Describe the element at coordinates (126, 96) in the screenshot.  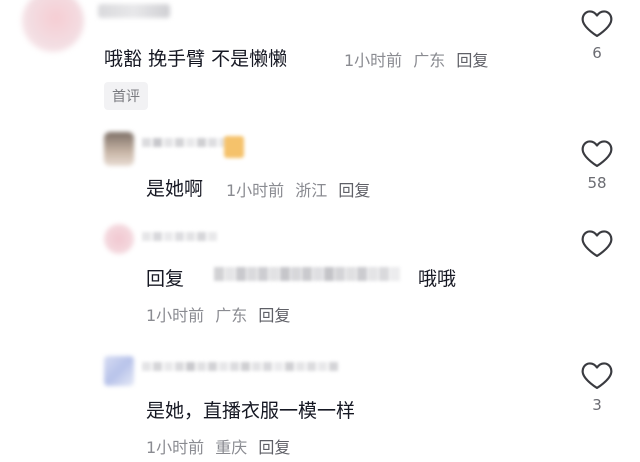
I see `first-comment-badge: 首评` at that location.